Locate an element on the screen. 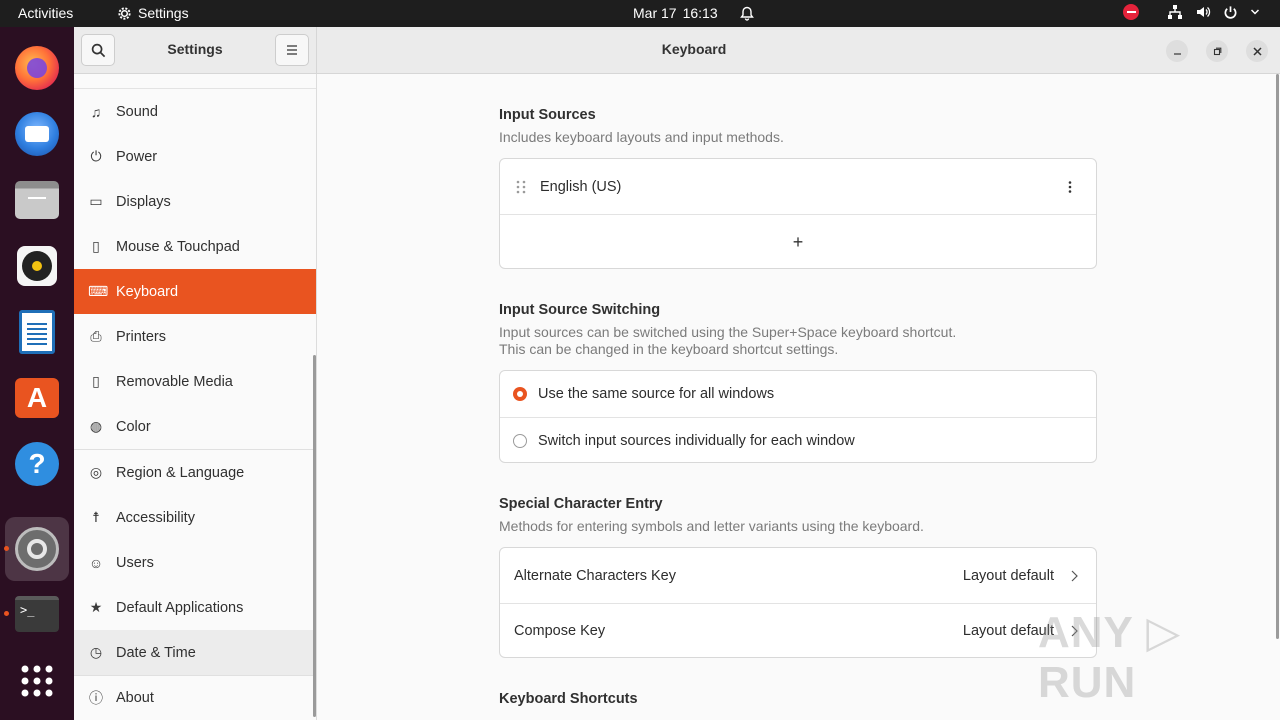 Image resolution: width=1280 pixels, height=720 pixels. dock-settings is located at coordinates (36, 549).